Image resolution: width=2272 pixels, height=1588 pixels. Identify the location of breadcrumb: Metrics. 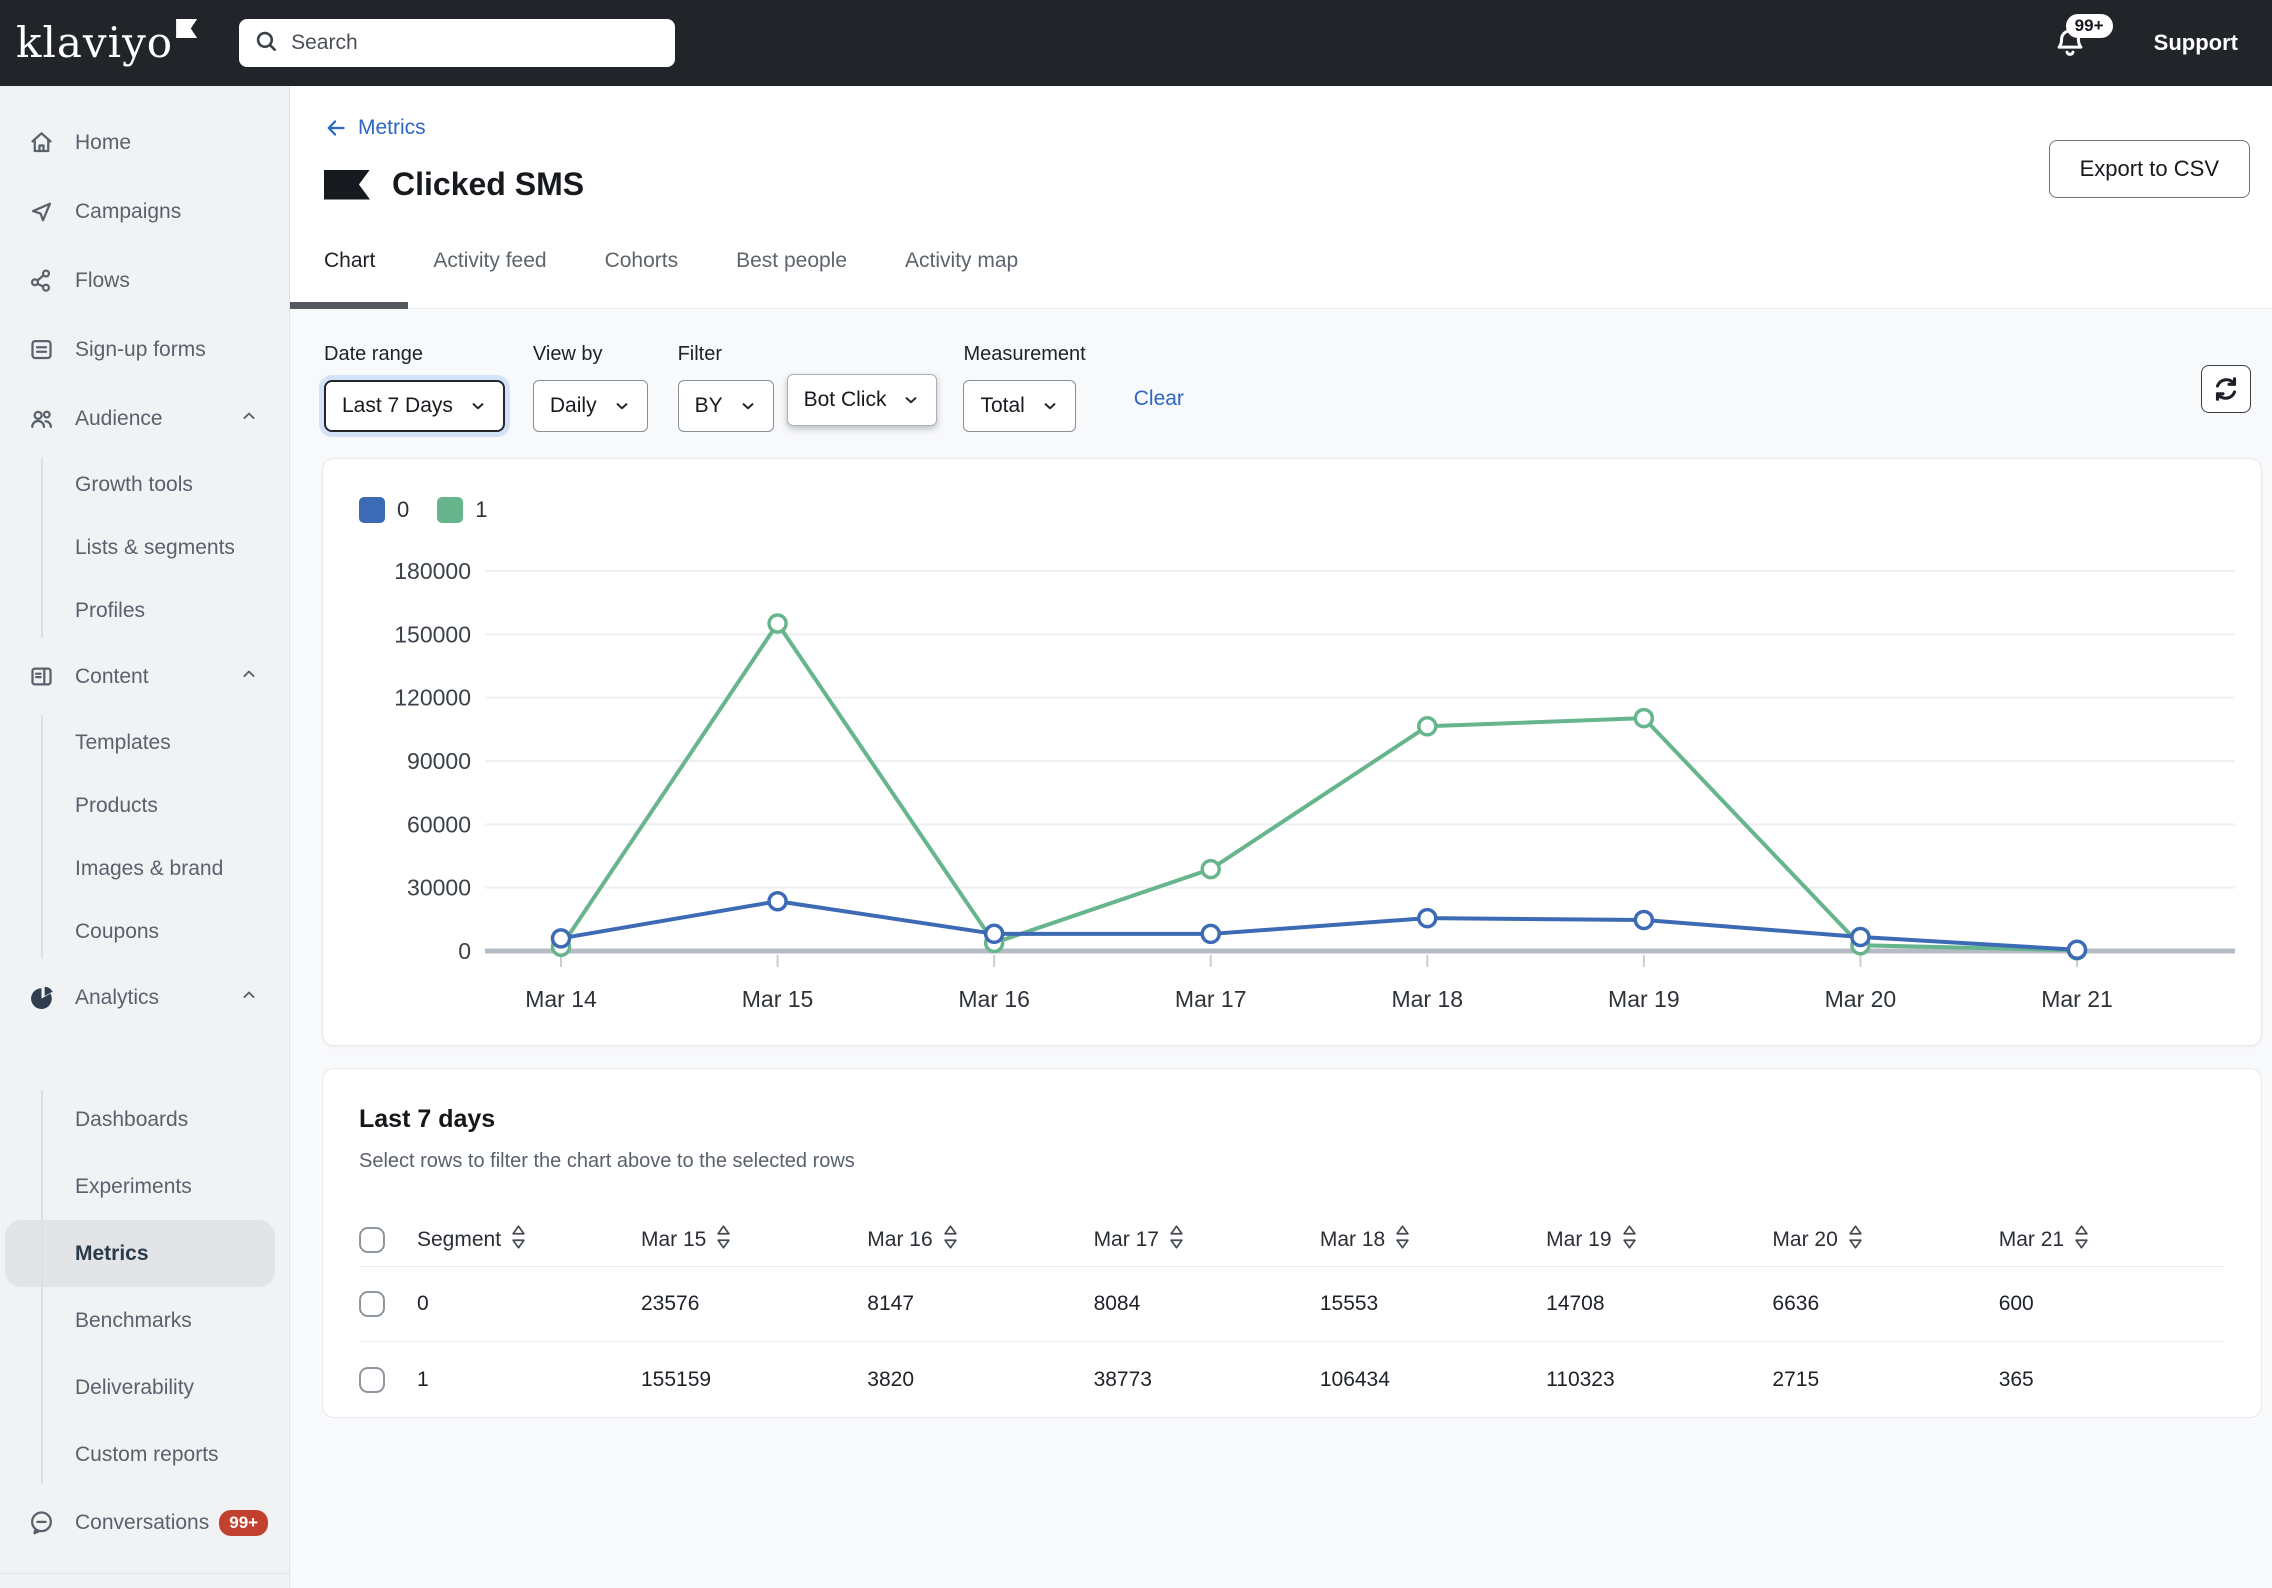
(375, 128).